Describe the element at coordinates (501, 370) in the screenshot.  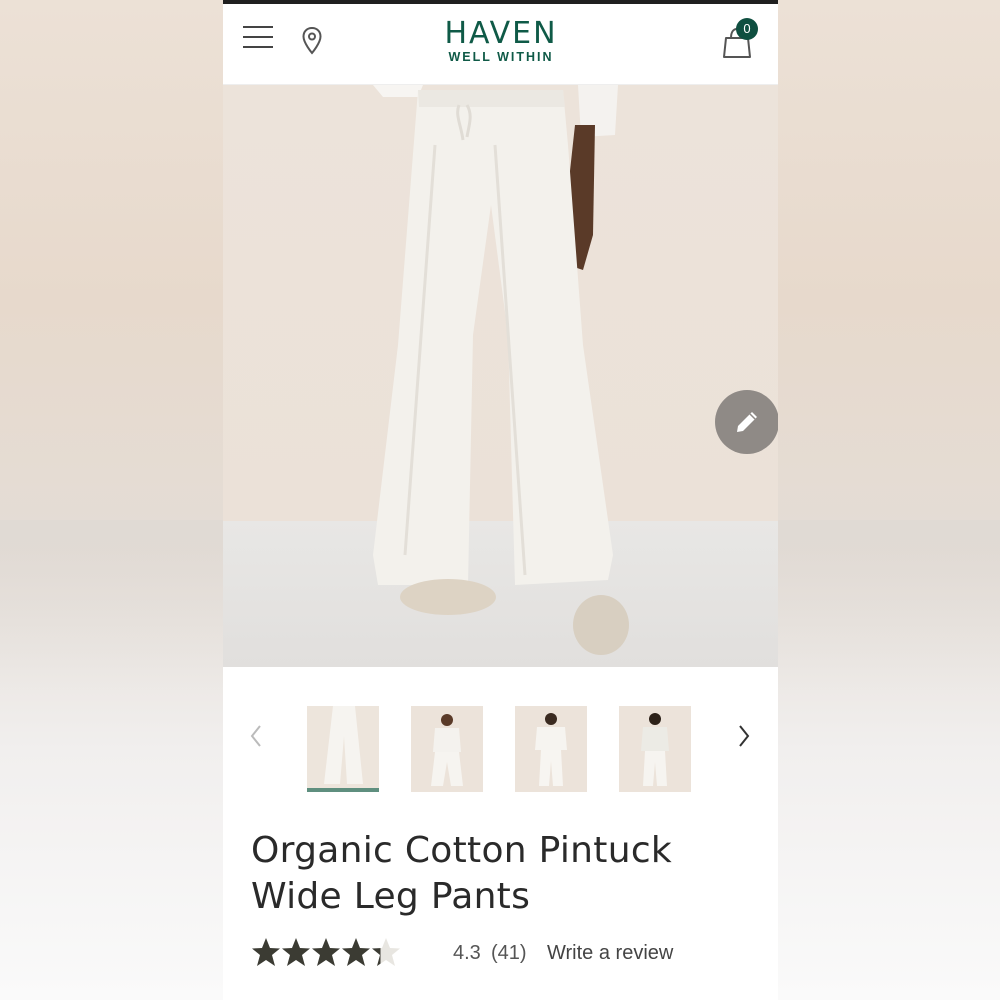
I see `model-pants-illustration` at that location.